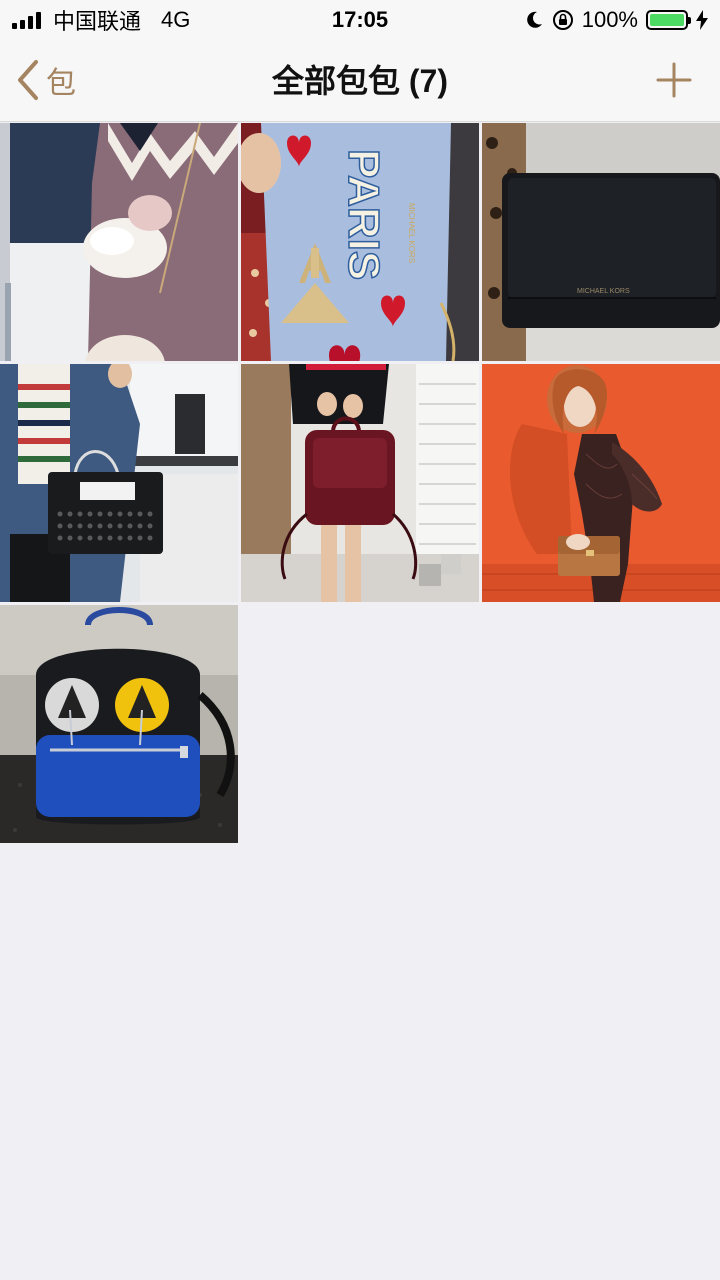 This screenshot has height=1280, width=720. I want to click on wallet-paris-text: PARIS, so click(363, 214).